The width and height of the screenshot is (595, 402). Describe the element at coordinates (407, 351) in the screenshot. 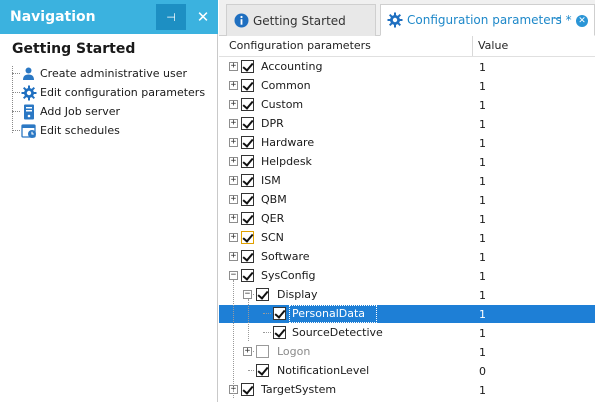

I see `tree-row: + Logon 1` at that location.